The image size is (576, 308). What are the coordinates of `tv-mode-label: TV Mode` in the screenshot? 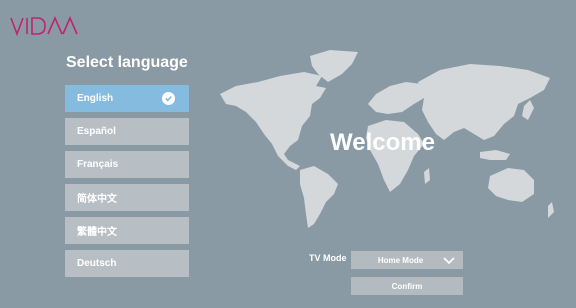 It's located at (328, 258).